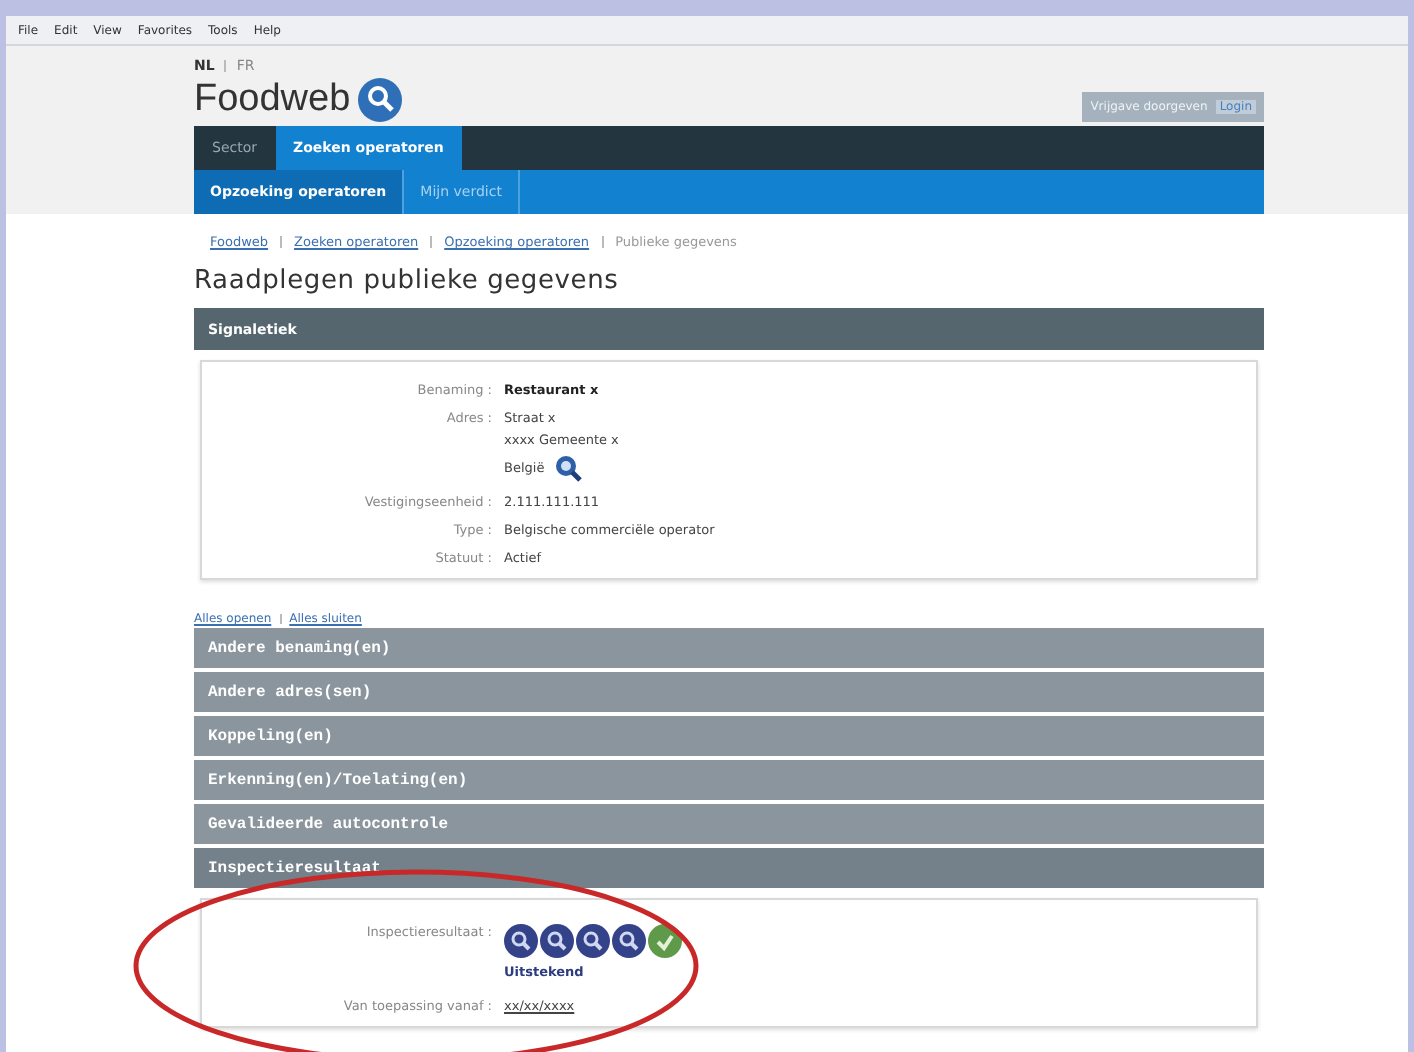 The height and width of the screenshot is (1052, 1414). I want to click on magnifier-logo-icon, so click(380, 100).